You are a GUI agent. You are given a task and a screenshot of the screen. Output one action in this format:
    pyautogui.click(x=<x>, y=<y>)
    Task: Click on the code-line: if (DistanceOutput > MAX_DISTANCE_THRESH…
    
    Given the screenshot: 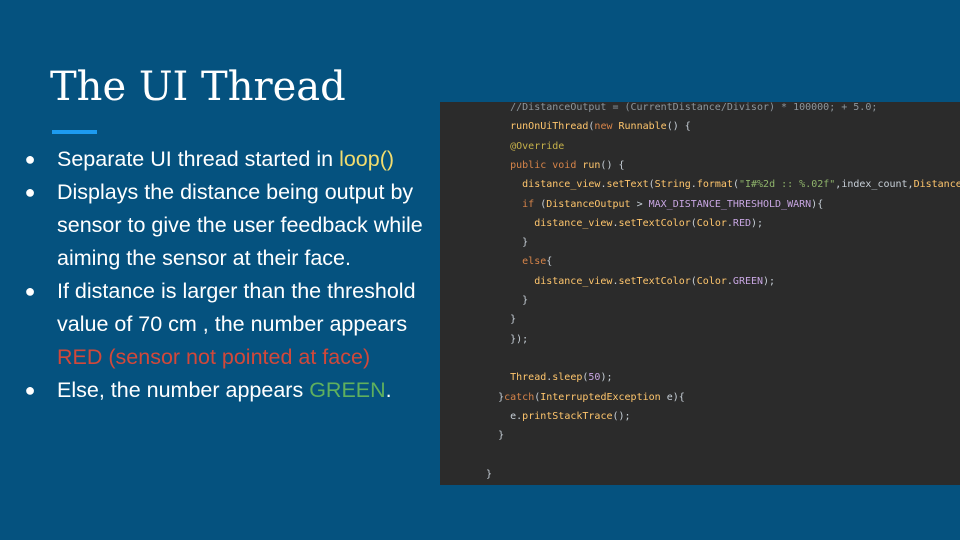 What is the action you would take?
    pyautogui.click(x=672, y=204)
    